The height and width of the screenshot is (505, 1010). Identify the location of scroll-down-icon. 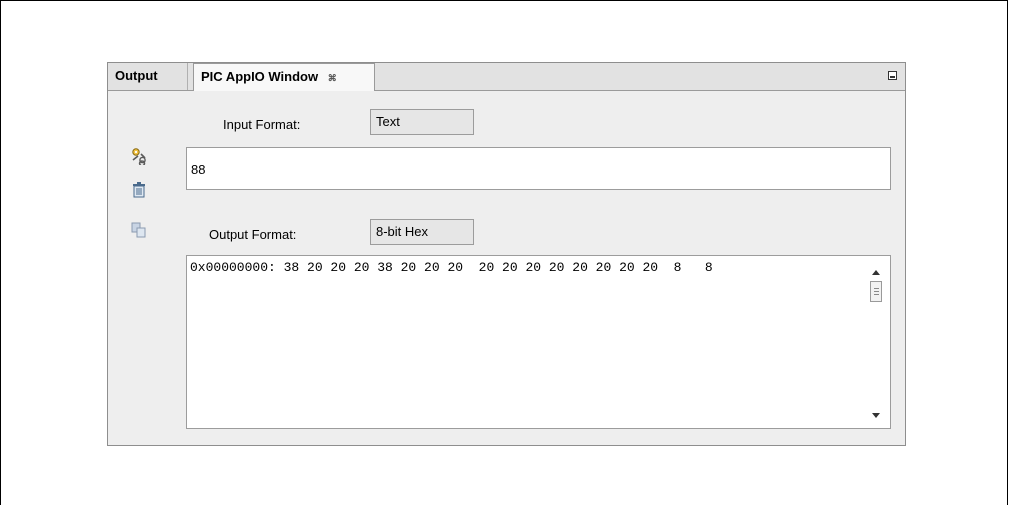
(876, 415).